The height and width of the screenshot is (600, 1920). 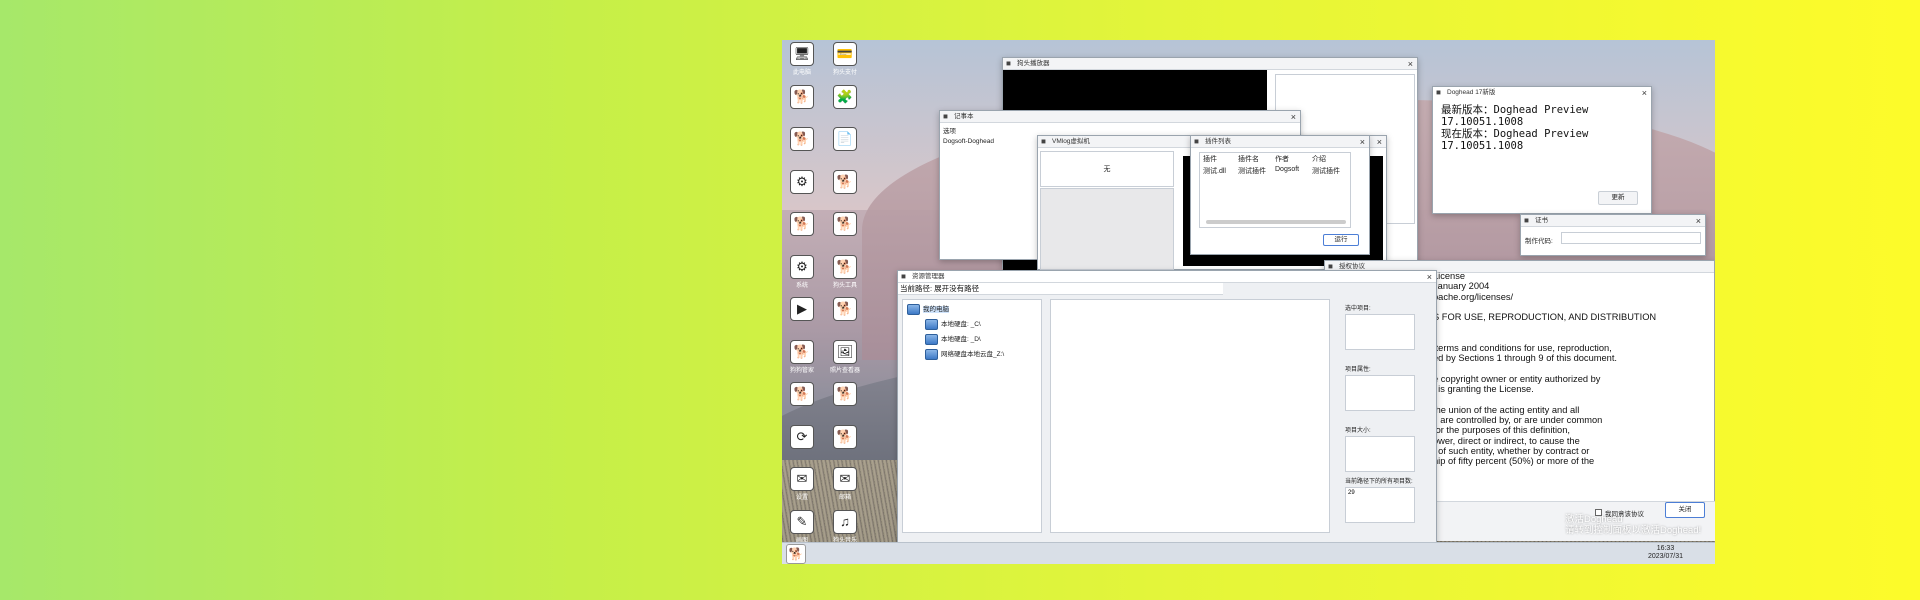 I want to click on run-button: 运行, so click(x=1341, y=240).